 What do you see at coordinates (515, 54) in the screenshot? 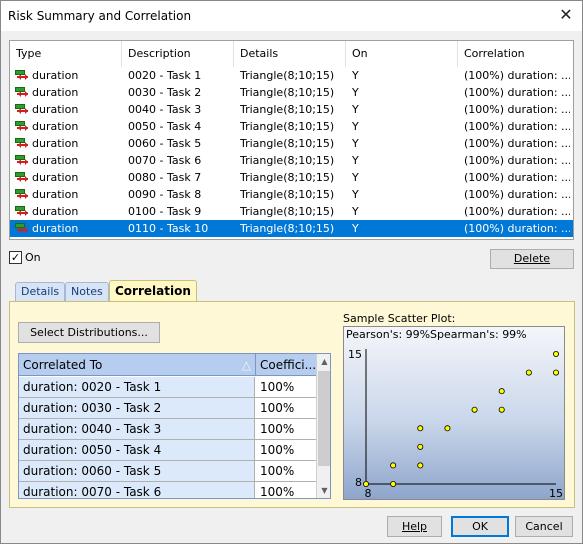
I see `col-correlation: Correlation` at bounding box center [515, 54].